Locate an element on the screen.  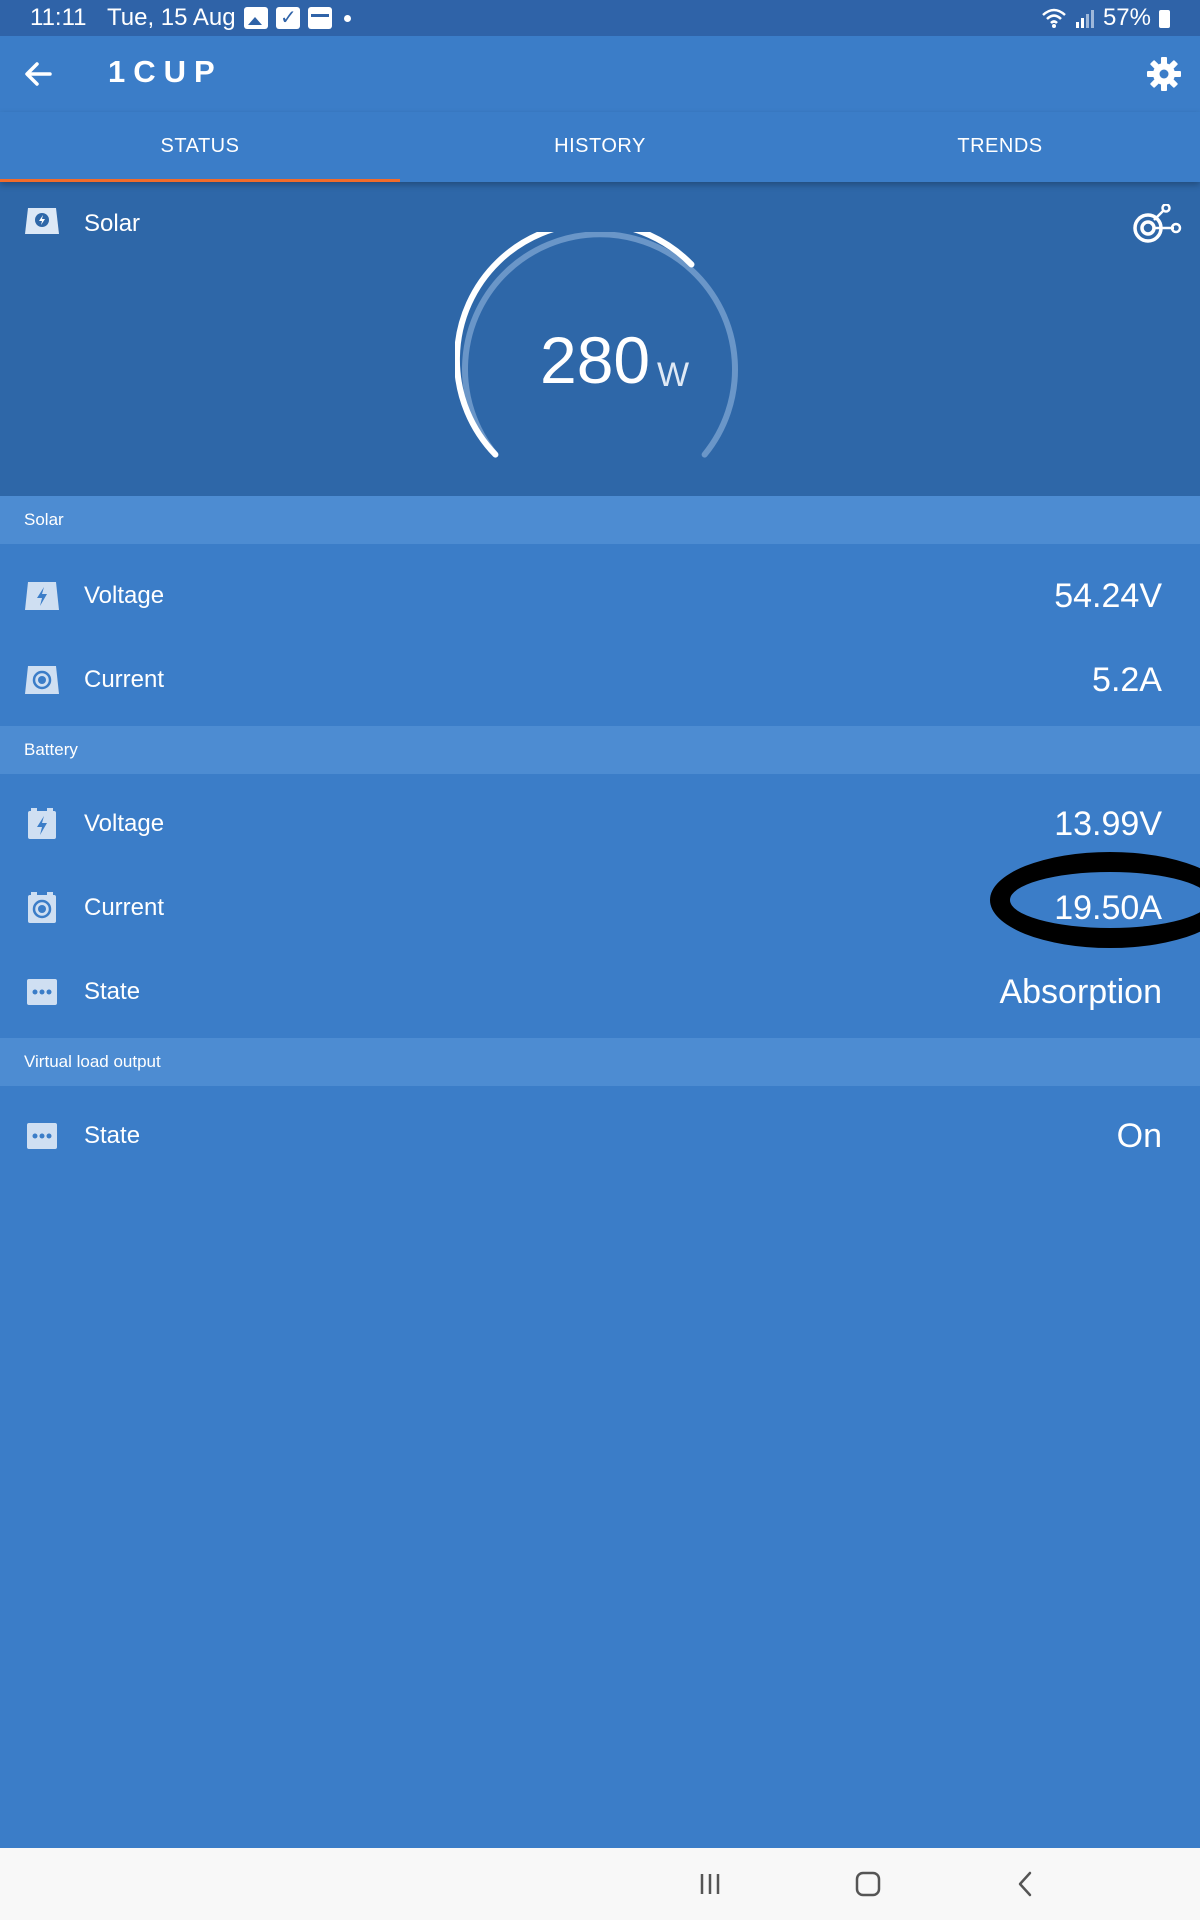
status-bar: 11:11 Tue, 15 Aug 57% is located at coordinates (600, 18).